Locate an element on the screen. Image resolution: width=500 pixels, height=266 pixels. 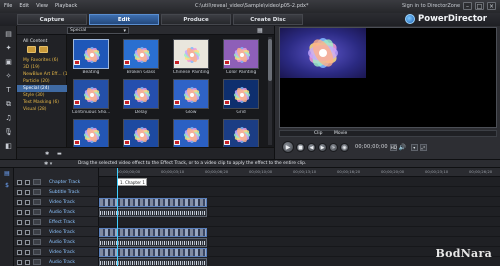
title-room-icon: T is located at coordinates (8, 90).